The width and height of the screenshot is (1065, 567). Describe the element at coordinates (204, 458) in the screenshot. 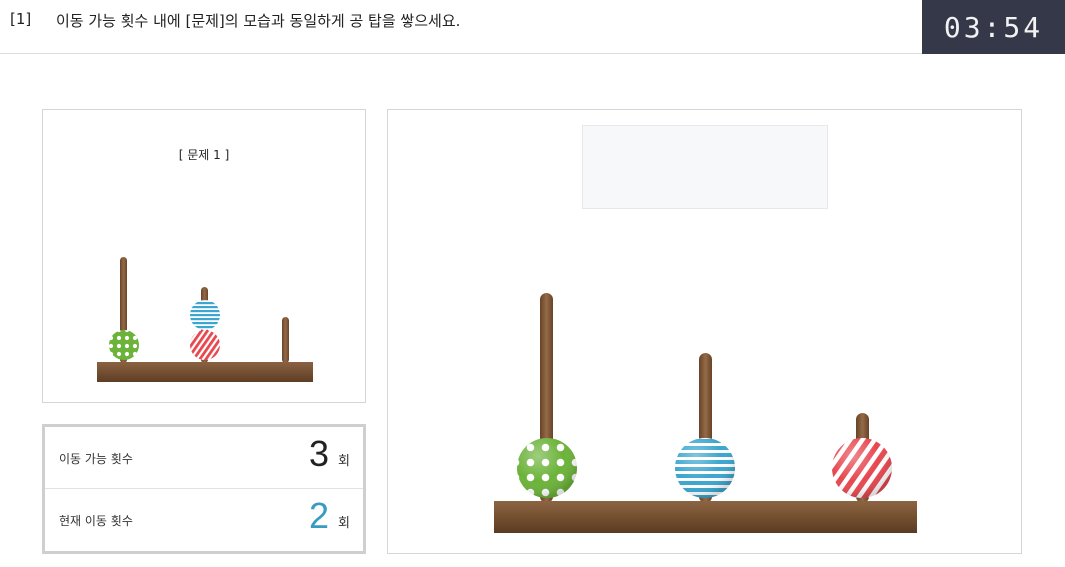

I see `allowed-moves-row: 이동 가능 횟수 3 회` at that location.